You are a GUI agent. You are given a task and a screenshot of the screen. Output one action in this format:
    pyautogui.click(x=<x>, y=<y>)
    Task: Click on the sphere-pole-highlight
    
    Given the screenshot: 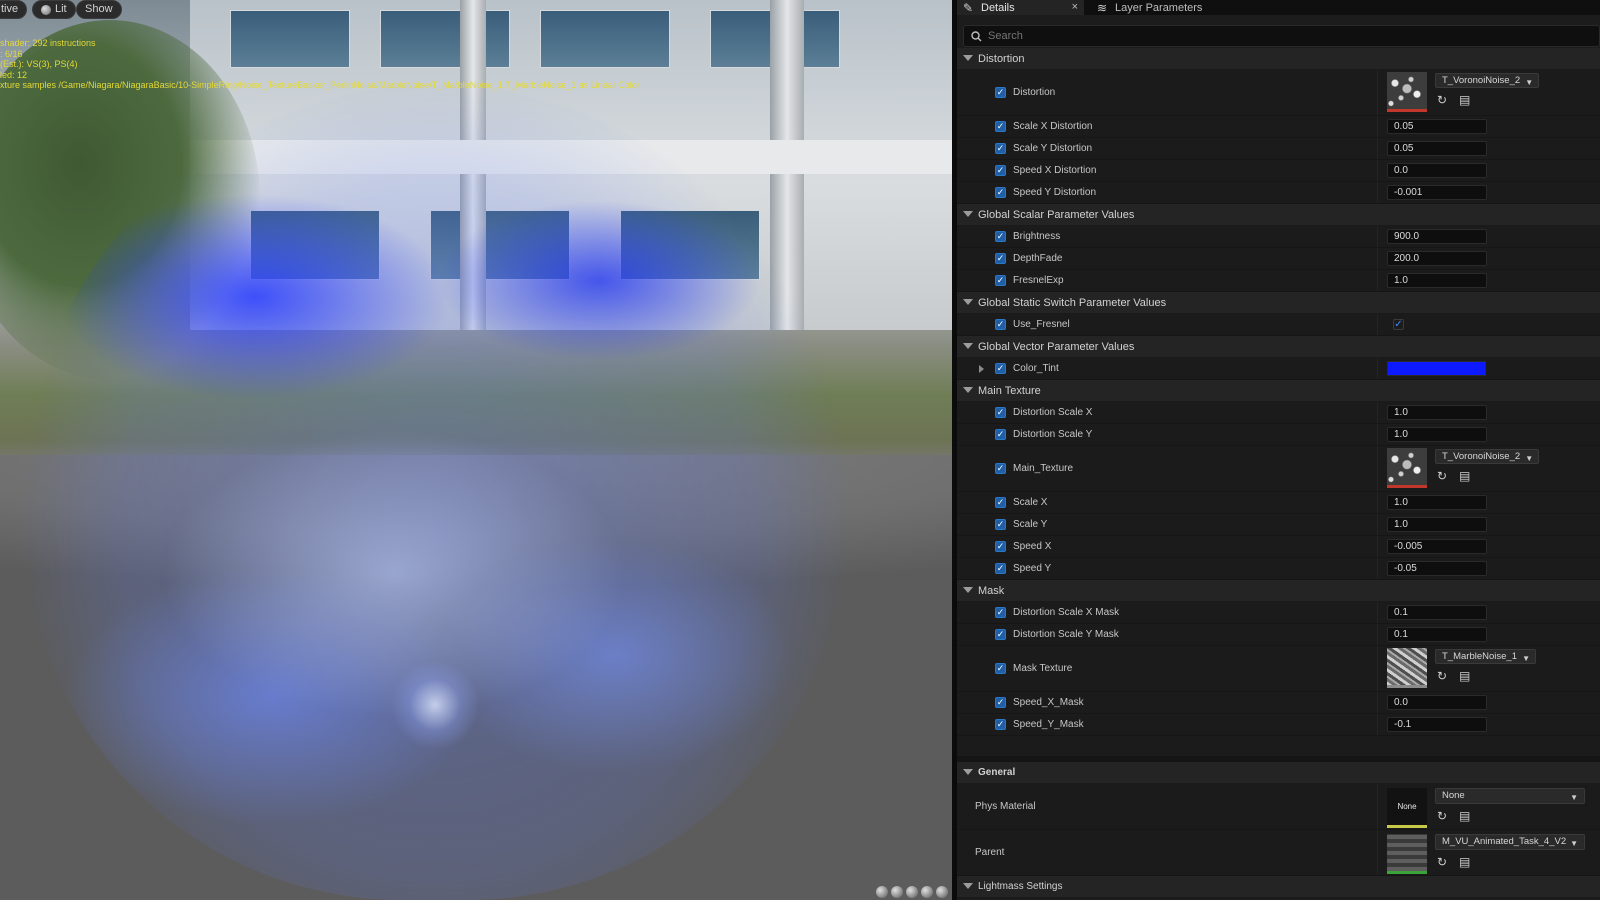 What is the action you would take?
    pyautogui.click(x=435, y=705)
    